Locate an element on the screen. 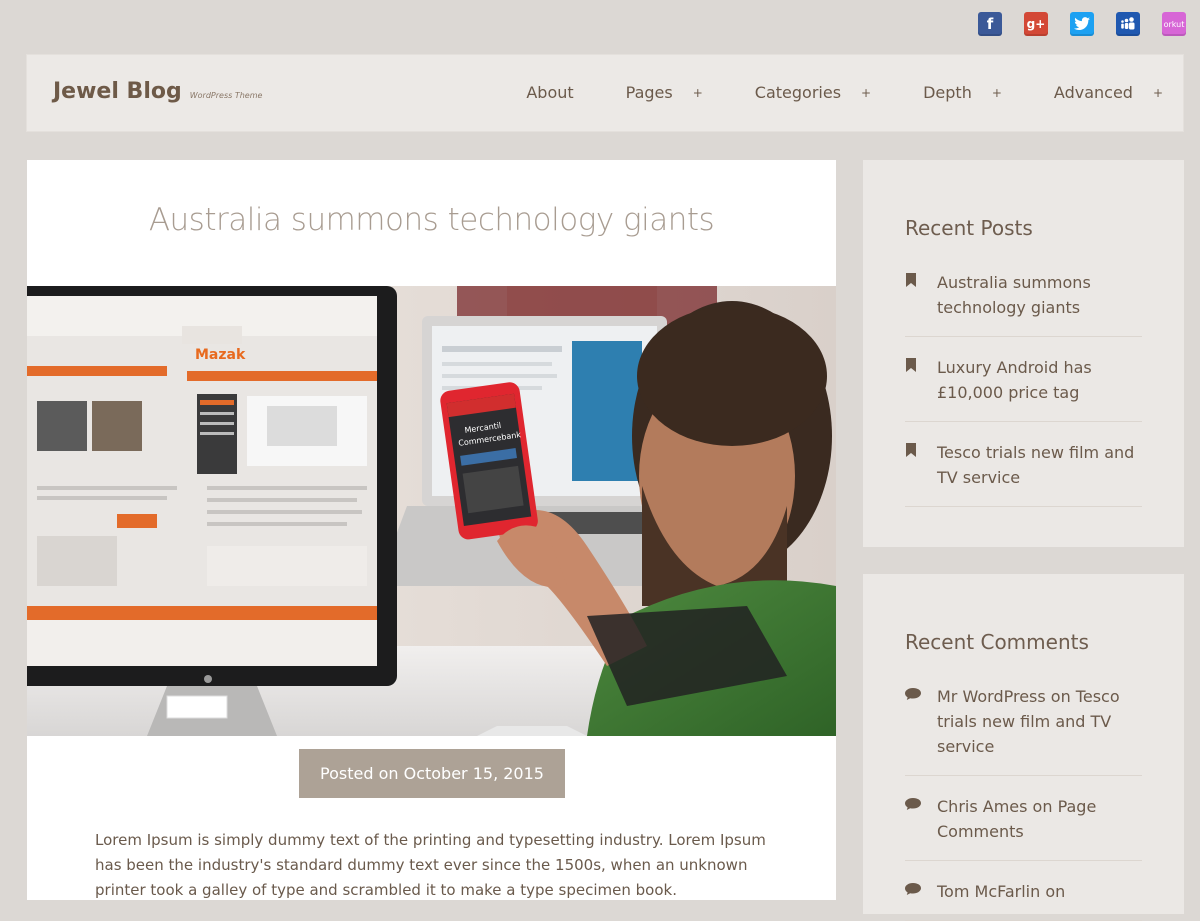 The image size is (1200, 921). brand: Jewel Blog WordPress Theme is located at coordinates (157, 91).